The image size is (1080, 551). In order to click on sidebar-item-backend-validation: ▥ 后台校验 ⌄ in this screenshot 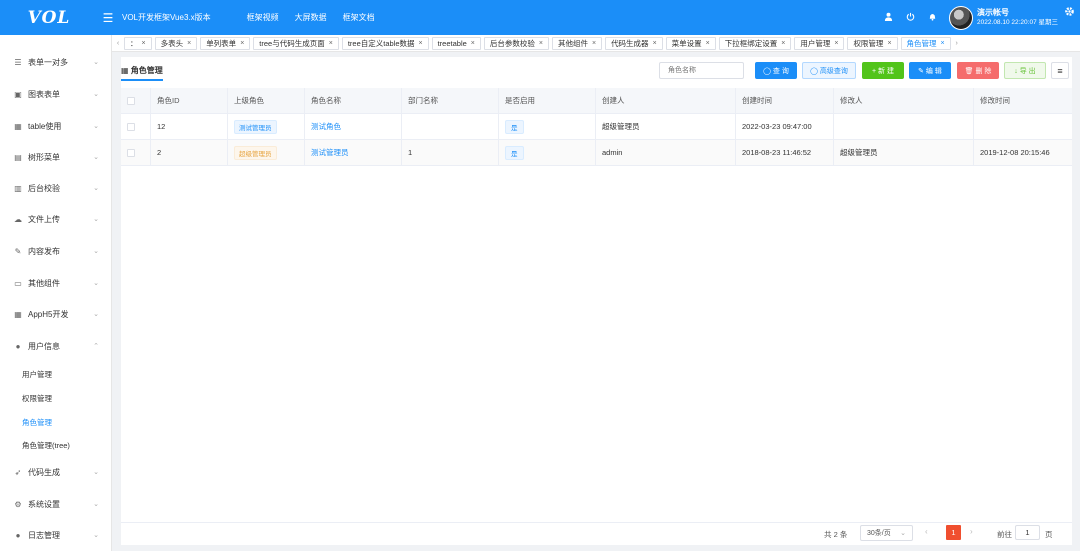, I will do `click(55, 188)`.